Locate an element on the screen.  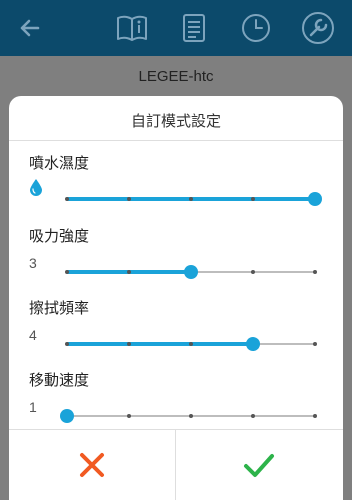
wipe-frequency-slider is located at coordinates (191, 344).